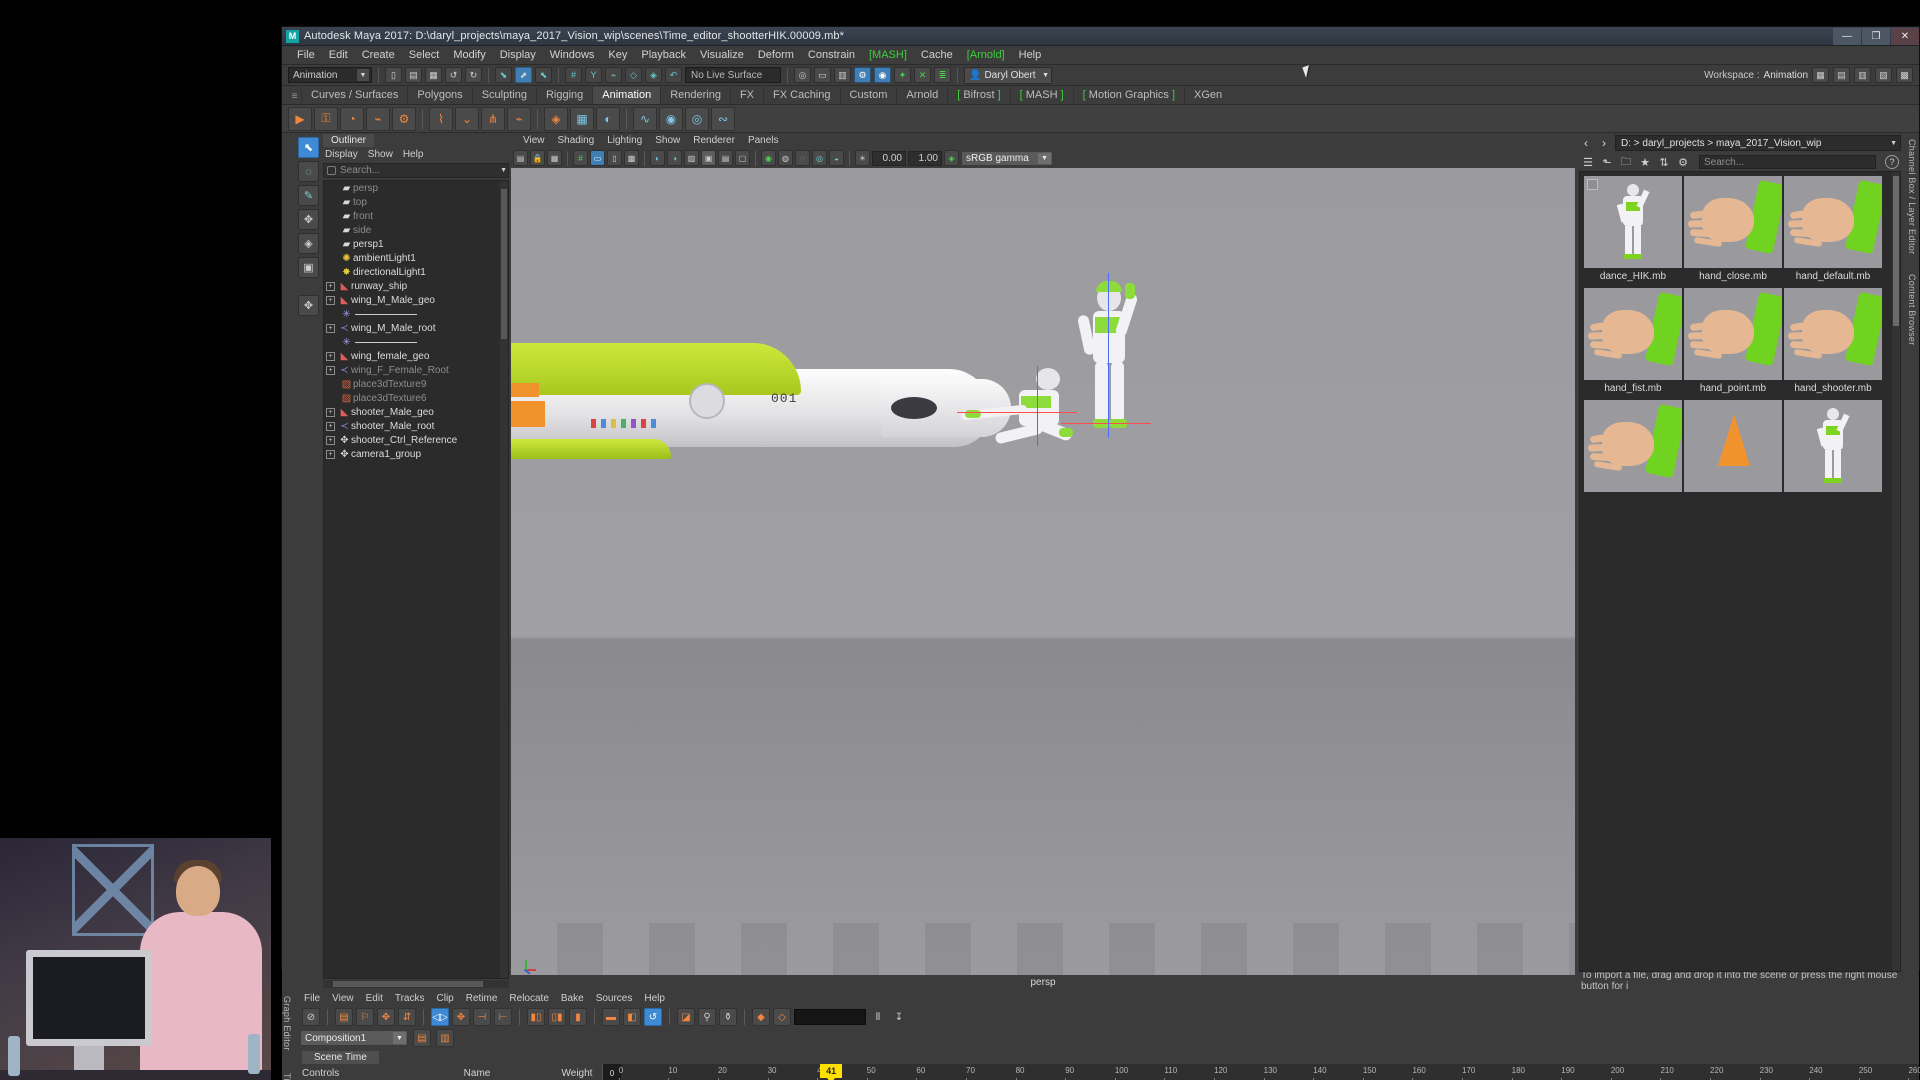 The height and width of the screenshot is (1080, 1920). I want to click on menu-item-edit: Edit, so click(338, 55).